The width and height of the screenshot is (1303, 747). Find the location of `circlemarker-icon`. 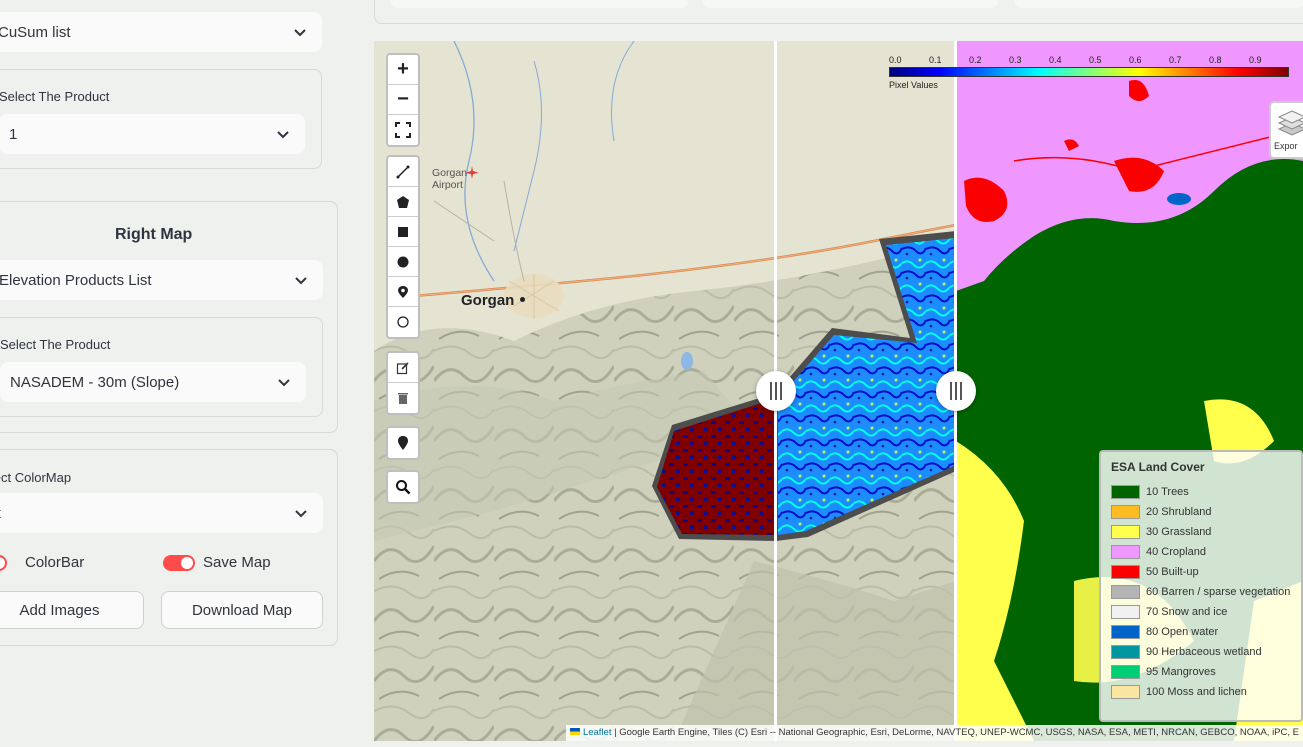

circlemarker-icon is located at coordinates (403, 322).